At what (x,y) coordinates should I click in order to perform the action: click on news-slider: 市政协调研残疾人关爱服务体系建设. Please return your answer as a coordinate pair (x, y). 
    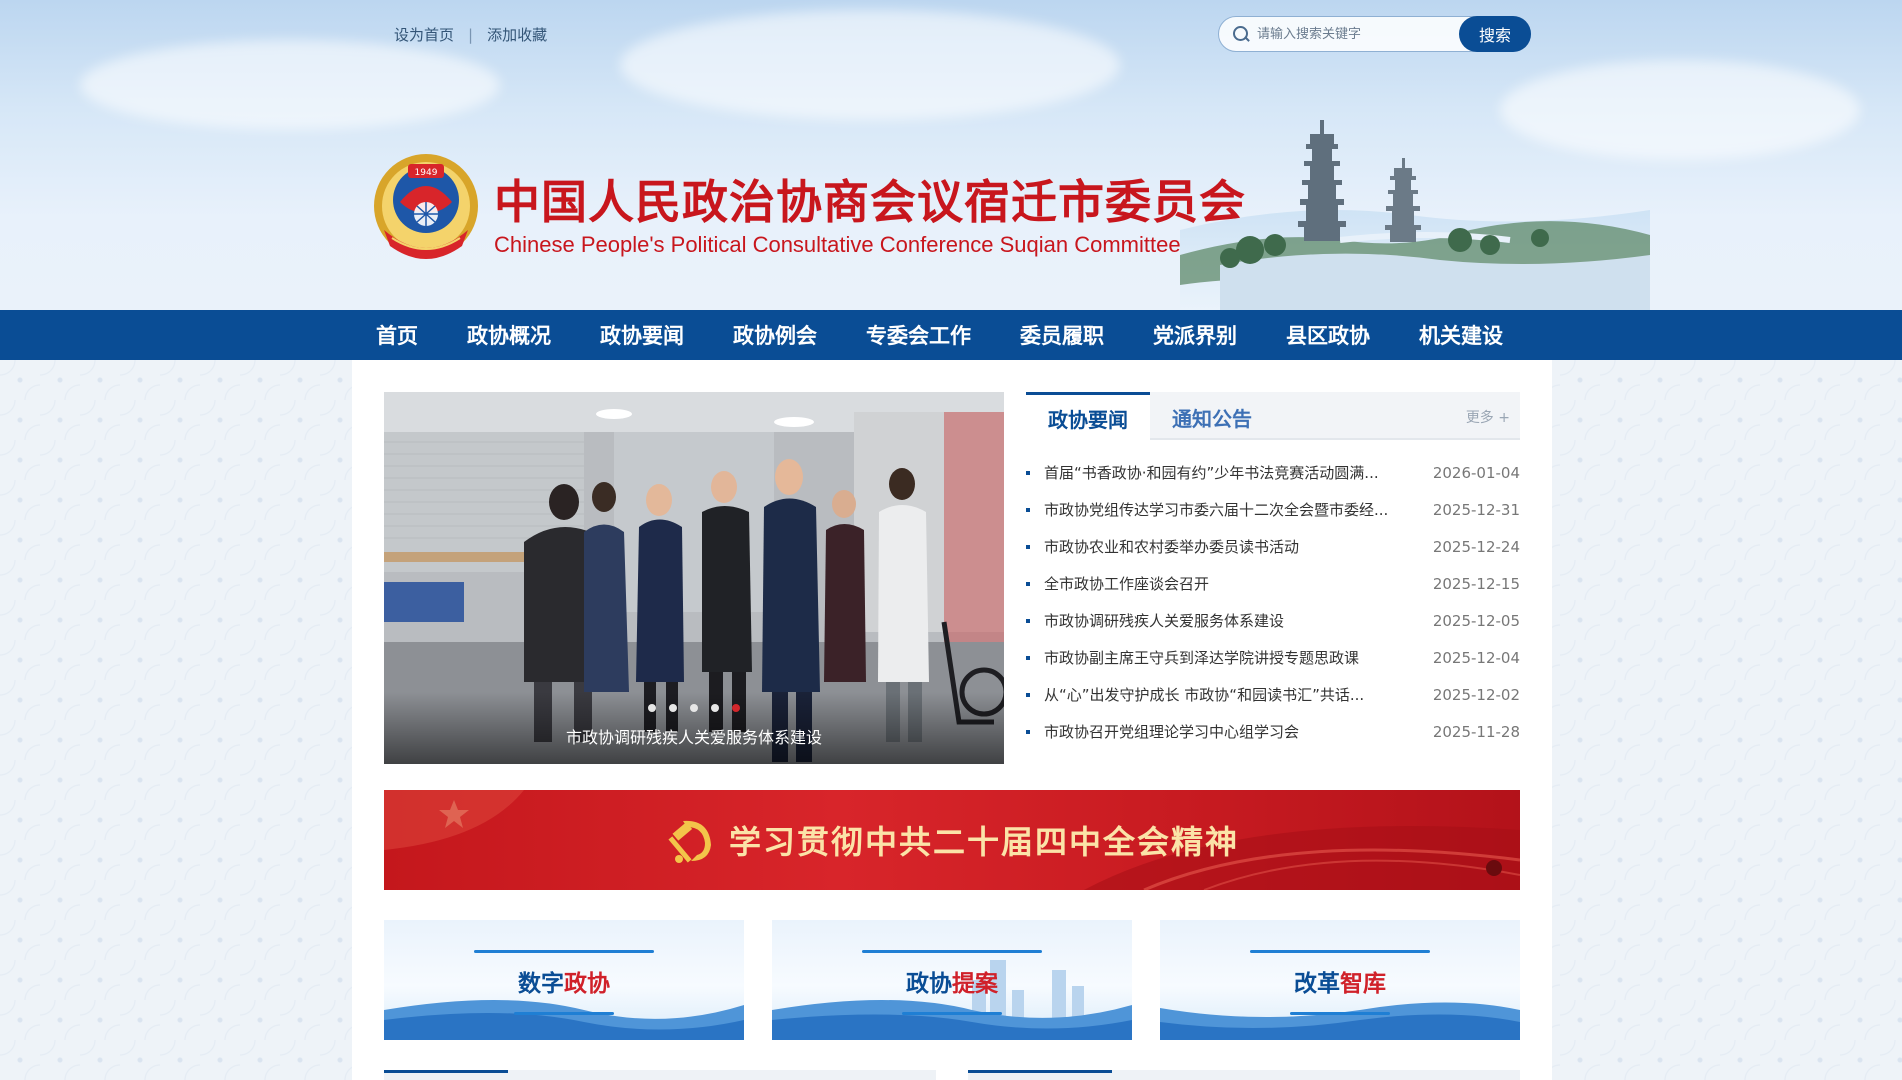
    Looking at the image, I should click on (694, 578).